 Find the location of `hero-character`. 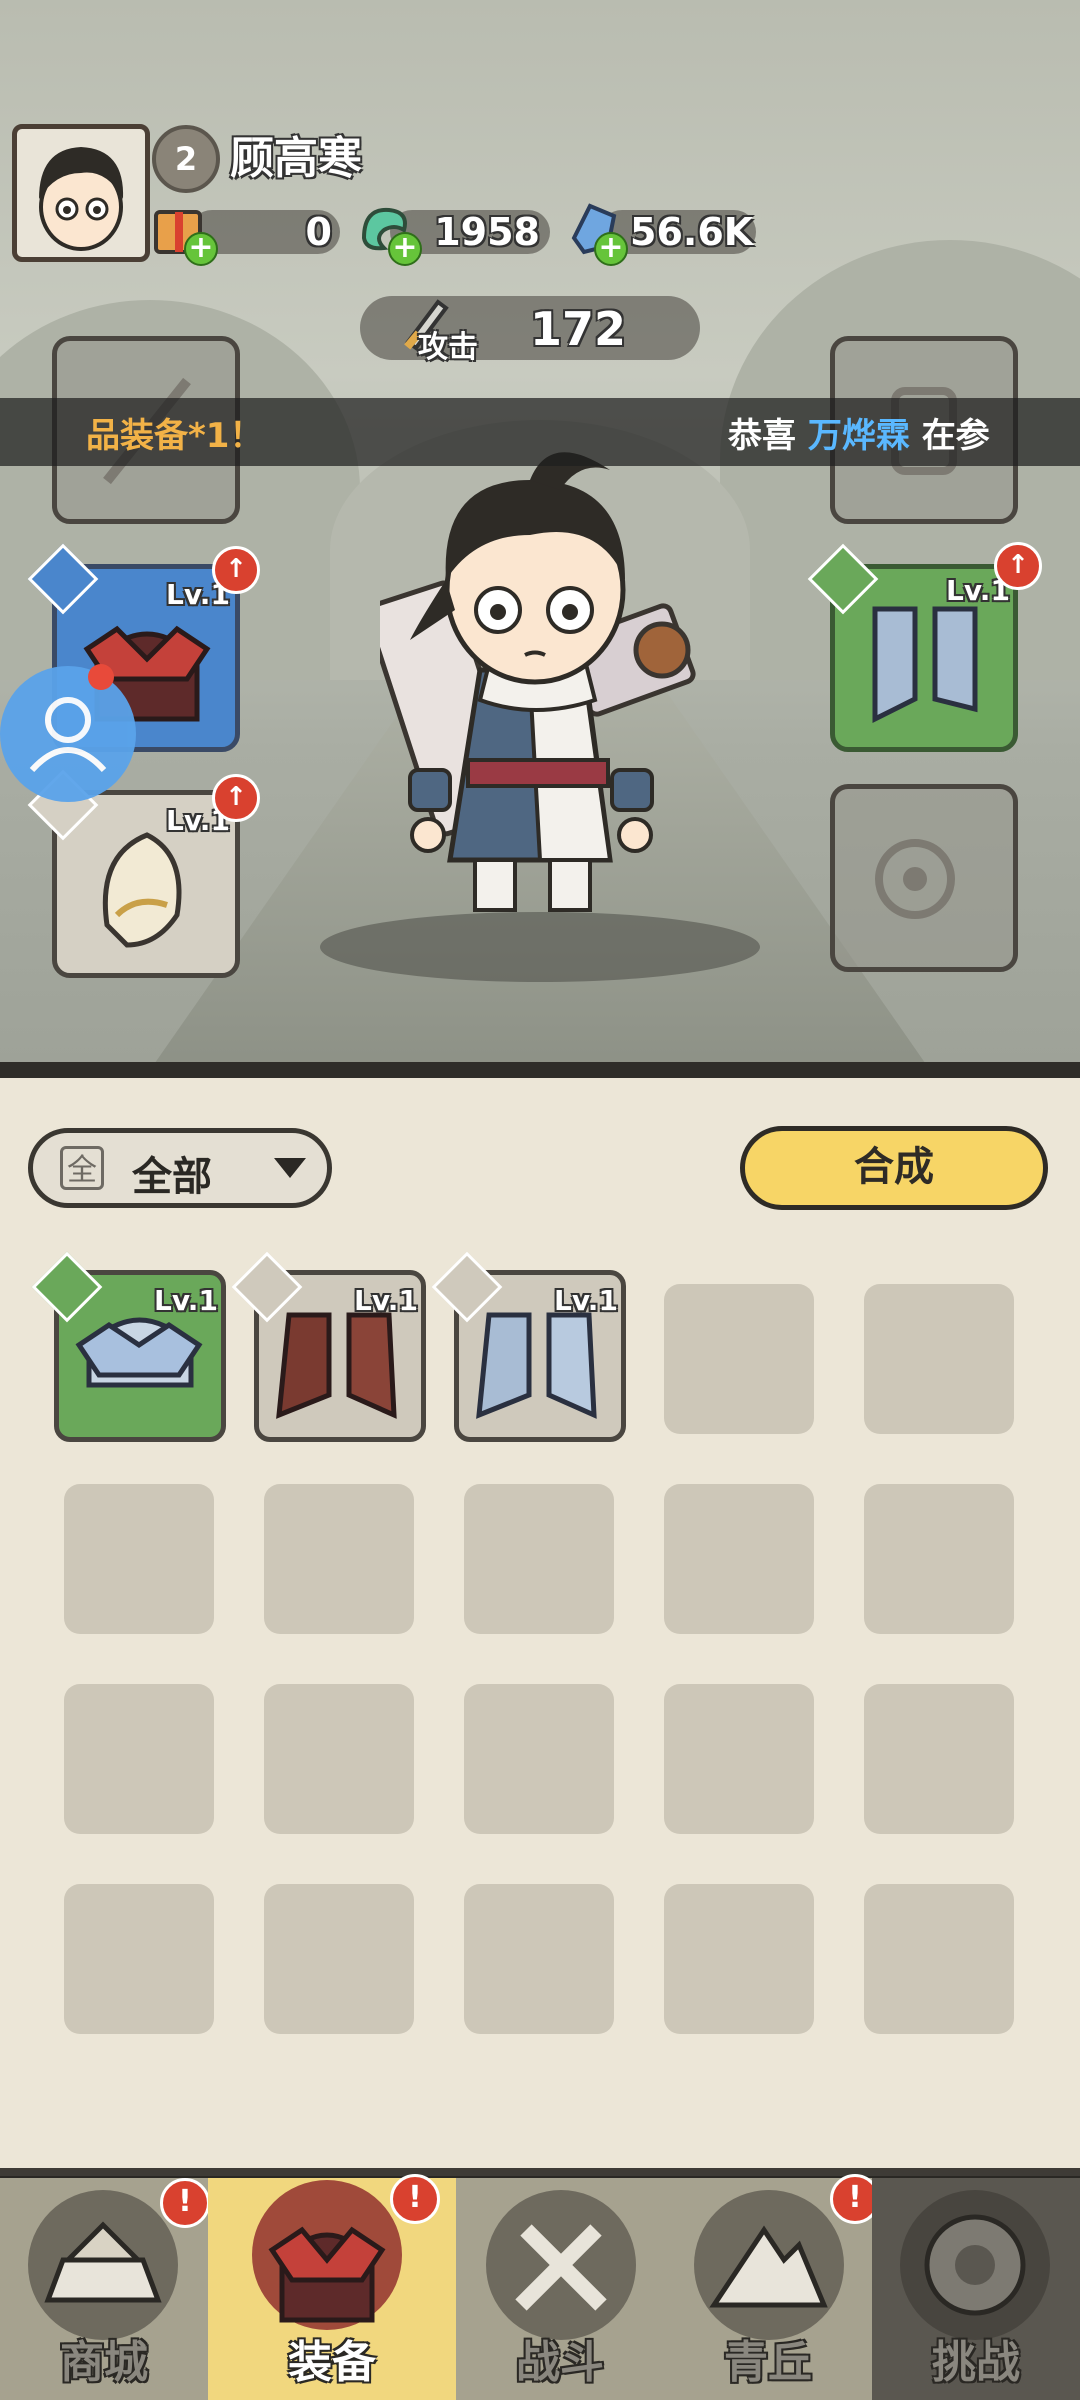

hero-character is located at coordinates (538, 682).